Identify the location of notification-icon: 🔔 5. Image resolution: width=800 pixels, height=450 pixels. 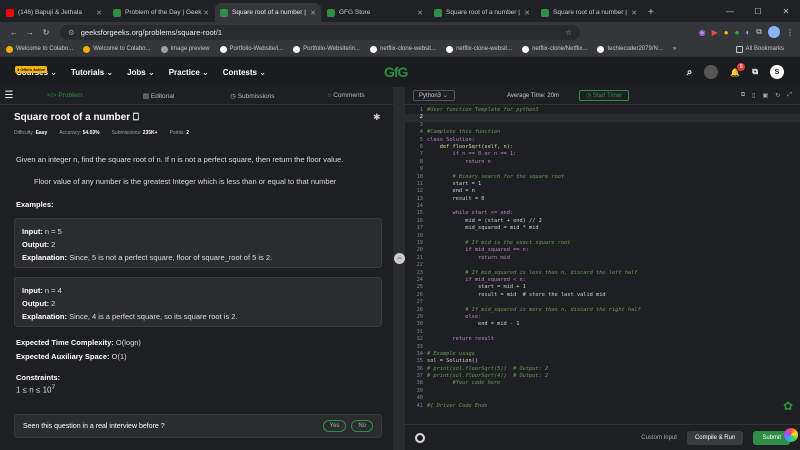
(738, 69).